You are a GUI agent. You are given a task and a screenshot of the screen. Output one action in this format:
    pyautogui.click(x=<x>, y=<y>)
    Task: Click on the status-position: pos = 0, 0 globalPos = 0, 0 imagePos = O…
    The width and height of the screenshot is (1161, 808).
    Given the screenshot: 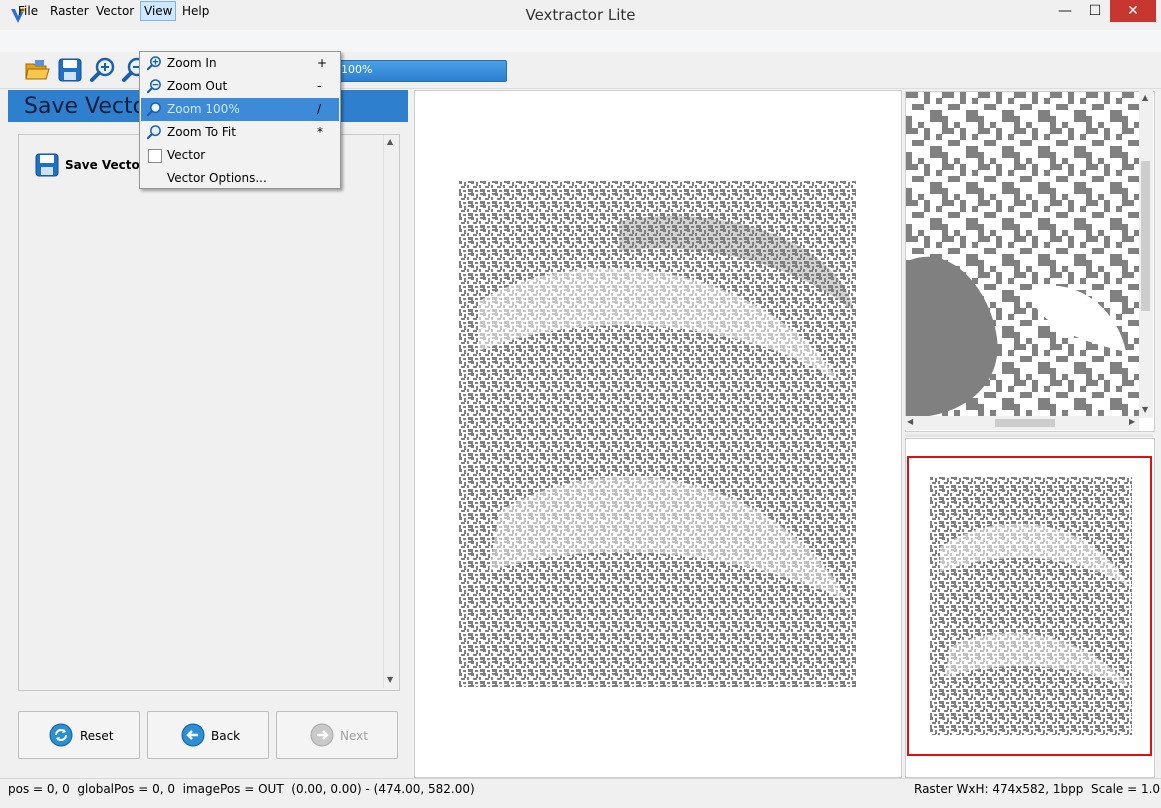 What is the action you would take?
    pyautogui.click(x=241, y=789)
    